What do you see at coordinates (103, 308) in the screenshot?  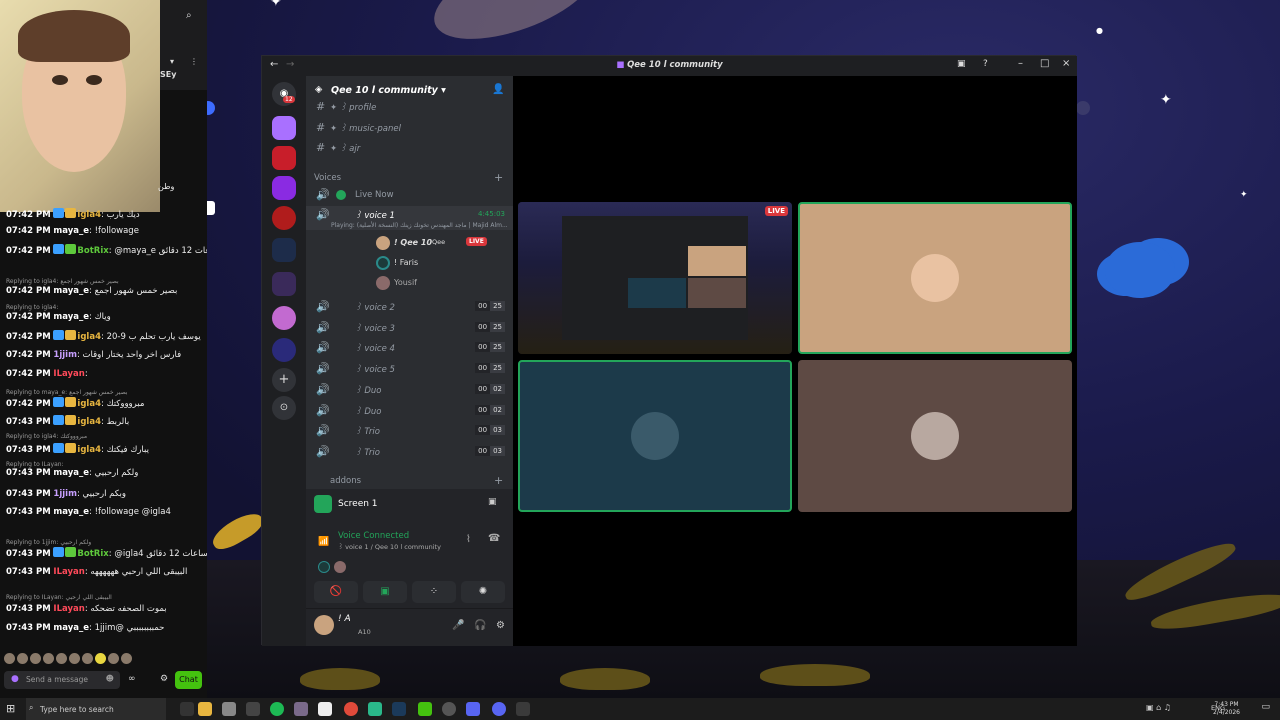 I see `reply-label: Replying to igla4:` at bounding box center [103, 308].